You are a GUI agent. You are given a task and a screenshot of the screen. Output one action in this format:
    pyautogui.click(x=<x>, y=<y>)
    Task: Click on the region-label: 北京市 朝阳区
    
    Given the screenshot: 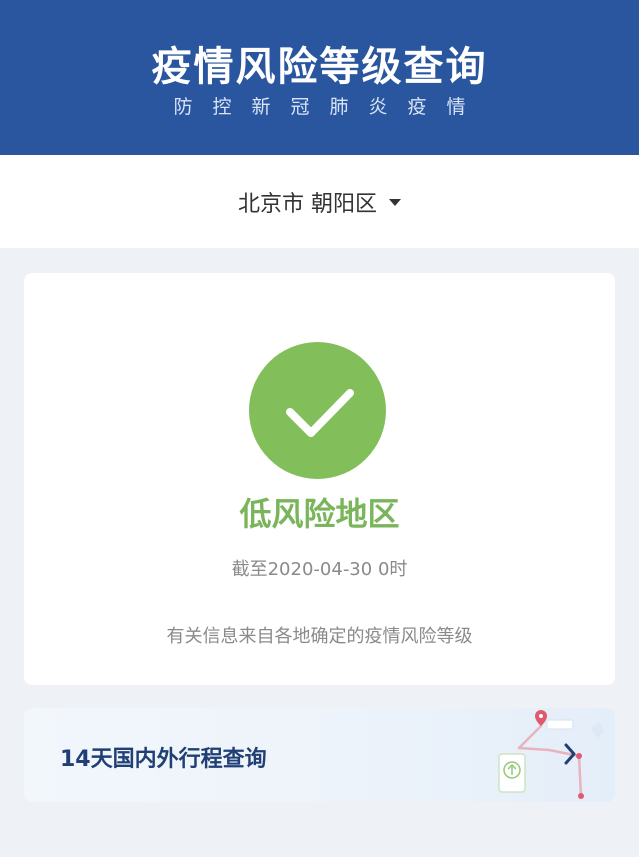 What is the action you would take?
    pyautogui.click(x=307, y=204)
    